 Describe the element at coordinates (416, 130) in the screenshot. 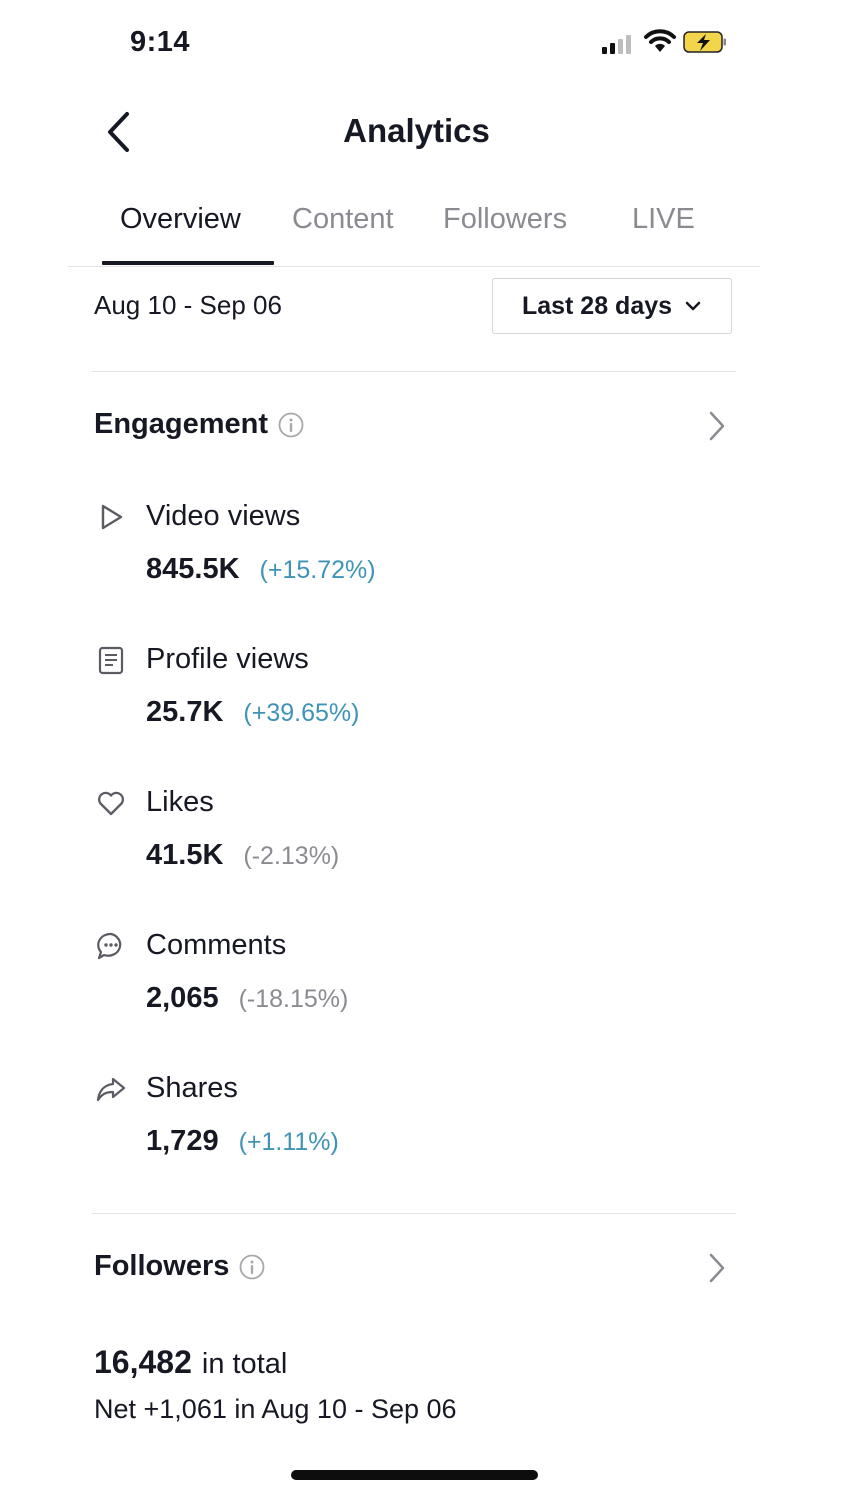

I see `page-title: Analytics` at that location.